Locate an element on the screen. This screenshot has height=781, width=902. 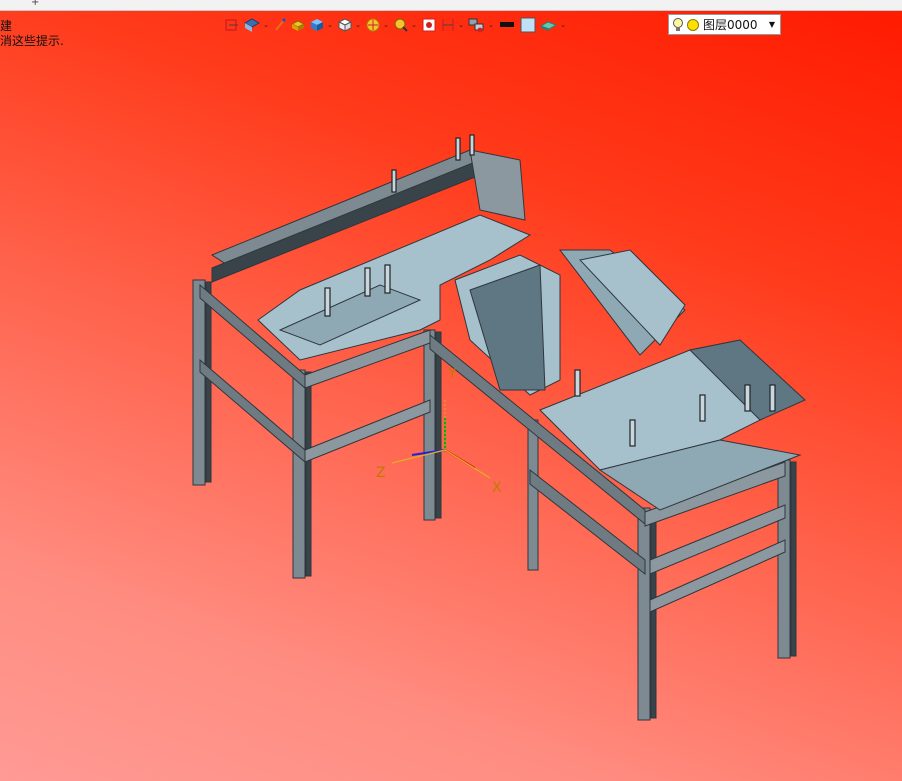
wireframe-cube-button: ⌄ is located at coordinates (349, 25).